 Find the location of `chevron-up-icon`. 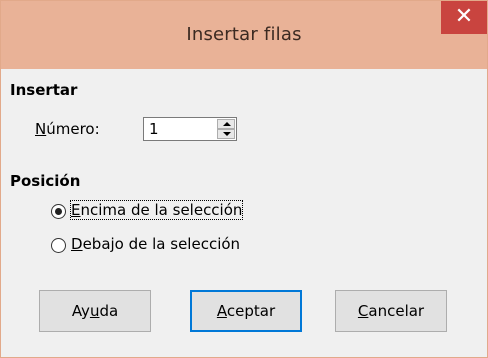

chevron-up-icon is located at coordinates (227, 124).